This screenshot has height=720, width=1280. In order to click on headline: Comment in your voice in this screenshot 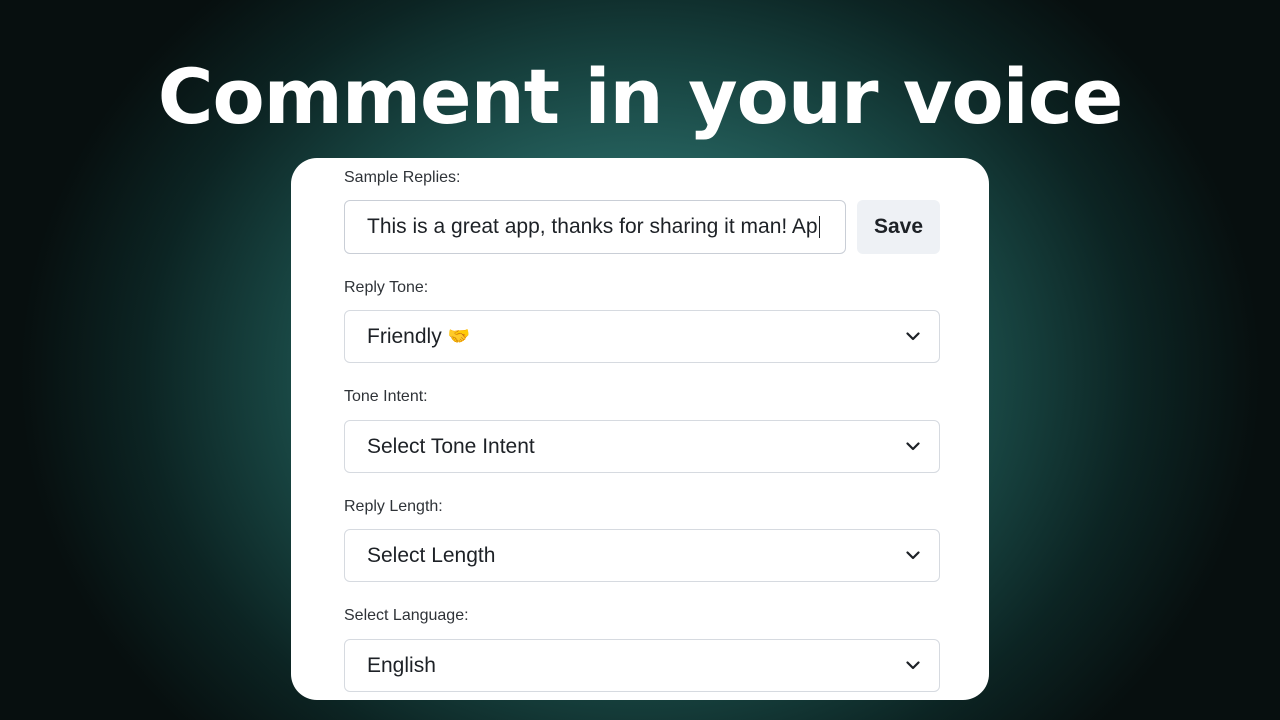, I will do `click(640, 96)`.